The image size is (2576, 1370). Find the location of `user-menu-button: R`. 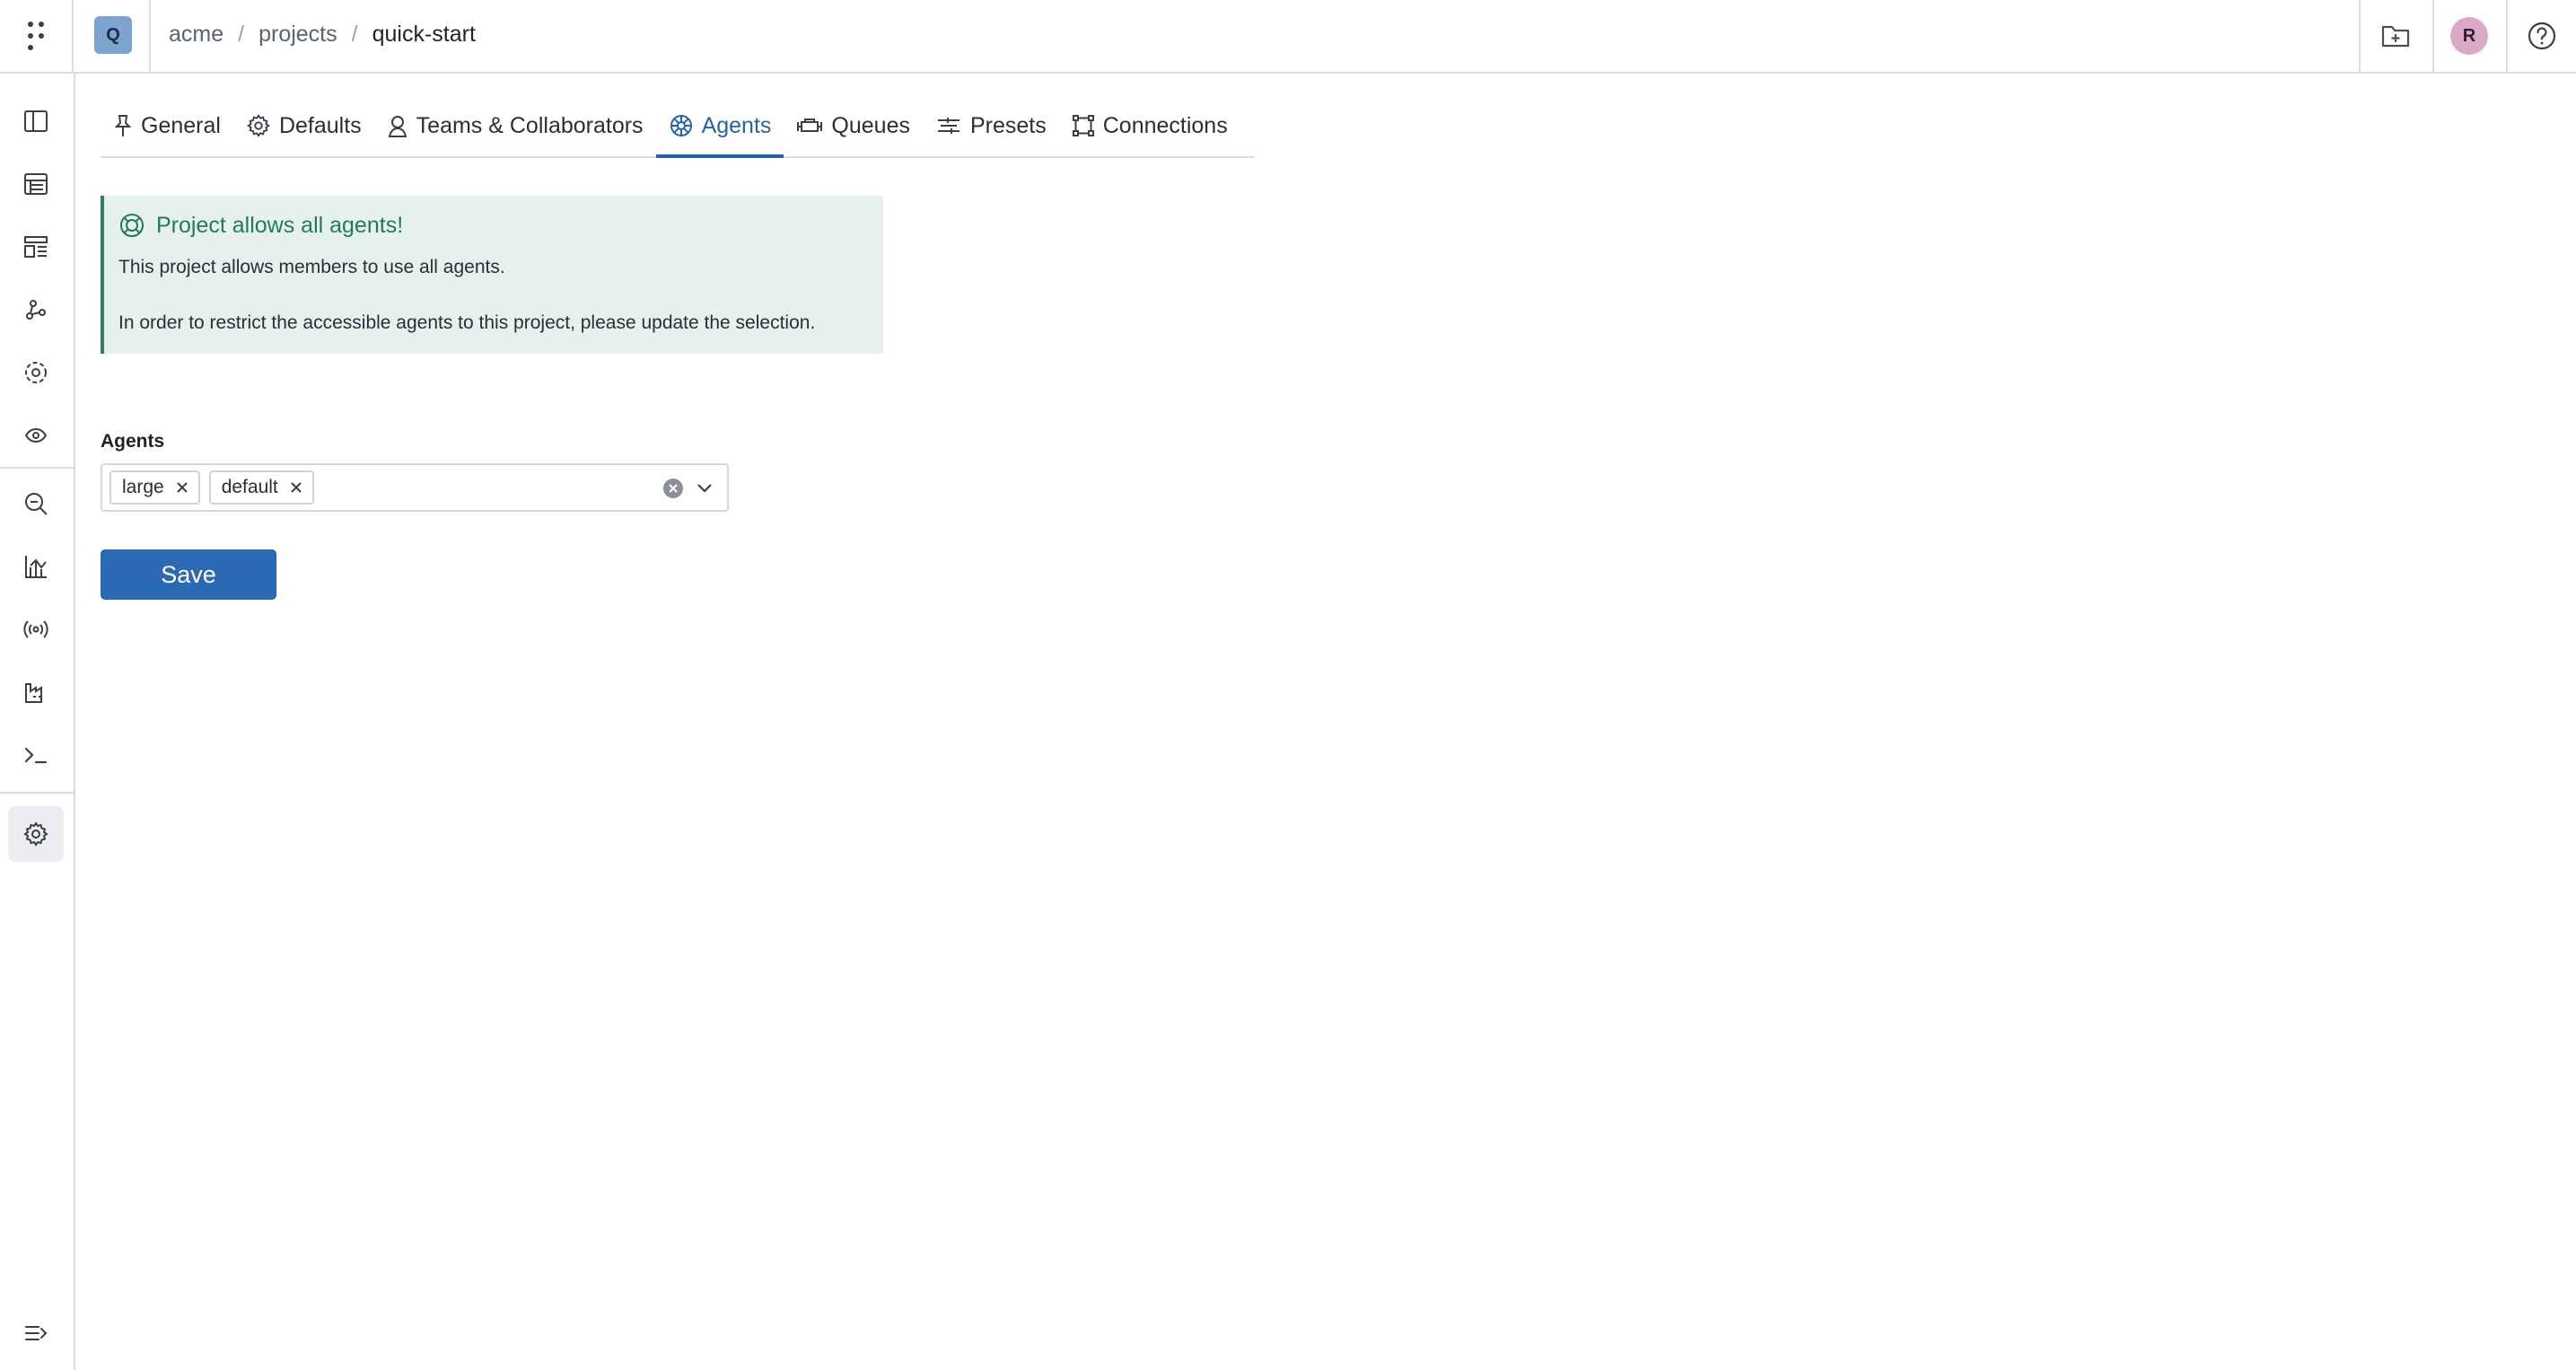

user-menu-button: R is located at coordinates (2468, 36).